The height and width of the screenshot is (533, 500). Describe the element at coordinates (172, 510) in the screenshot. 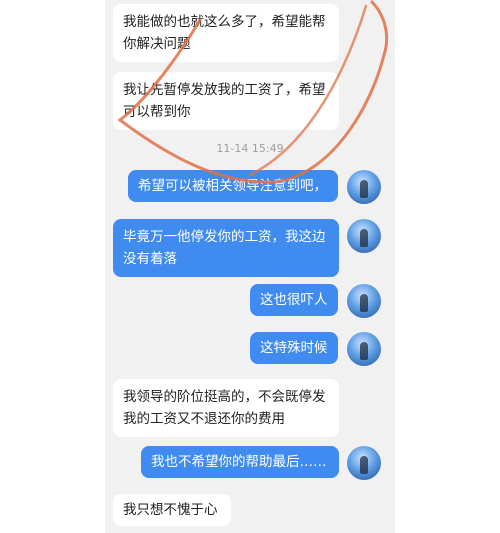

I see `message-received: 我只想不愧于心` at that location.